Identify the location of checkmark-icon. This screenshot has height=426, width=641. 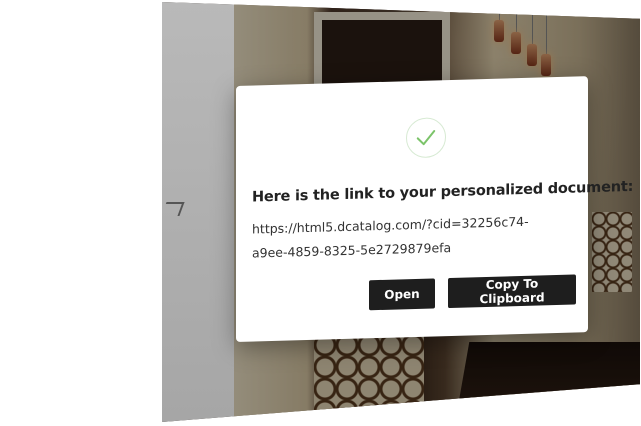
(426, 138).